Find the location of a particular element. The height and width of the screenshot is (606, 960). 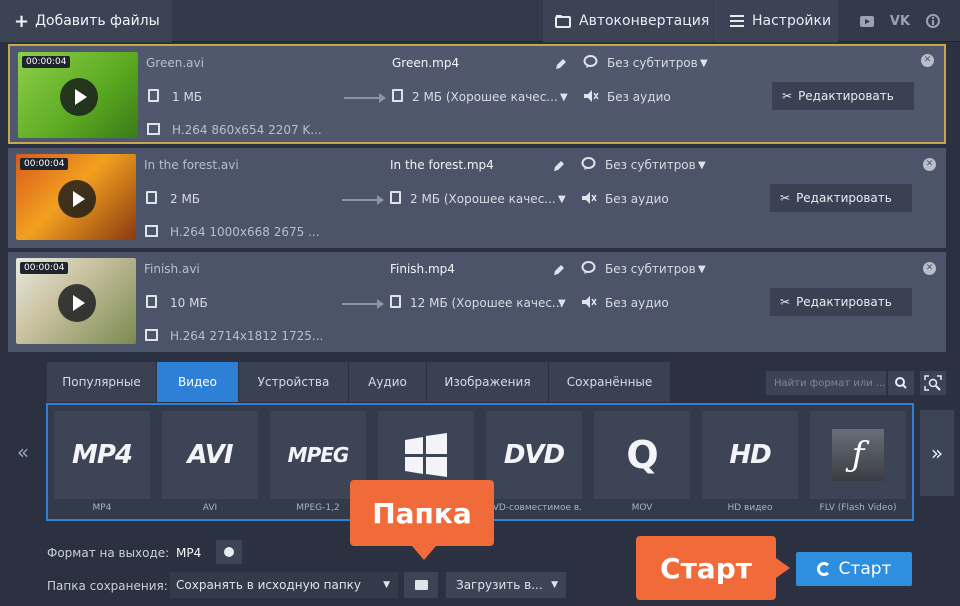

save-folder-value: Сохранять в исходную папку is located at coordinates (269, 585).